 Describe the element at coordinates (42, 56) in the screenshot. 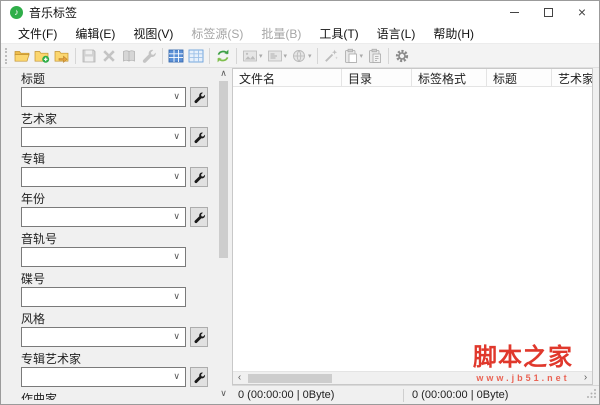

I see `add-folder-icon` at that location.